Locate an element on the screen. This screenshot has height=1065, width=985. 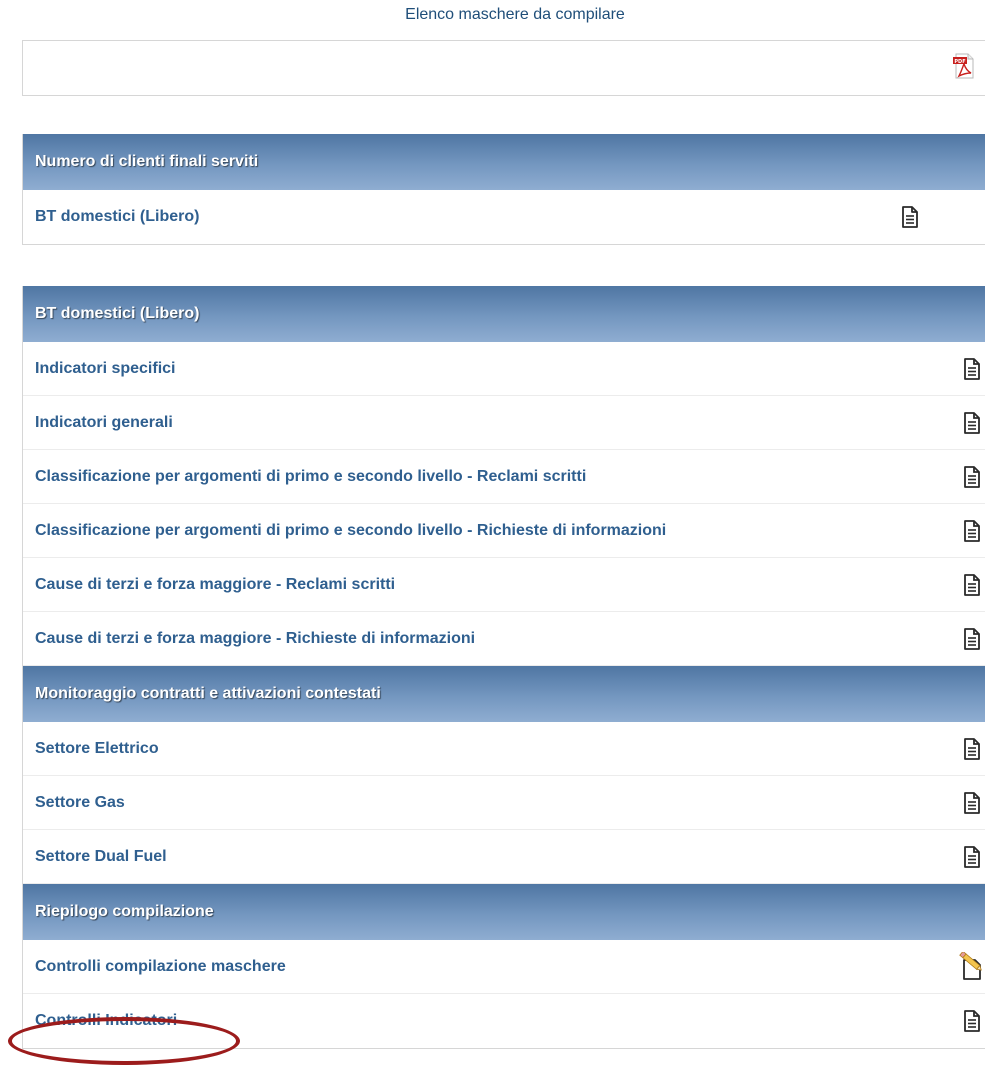
row-link: Settore Dual Fuel is located at coordinates (101, 857).